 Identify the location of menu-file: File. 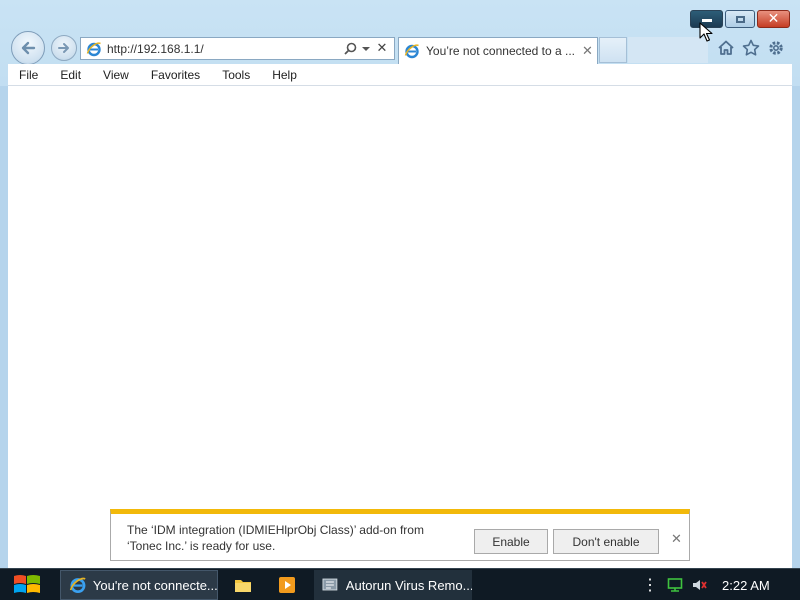
(28, 75).